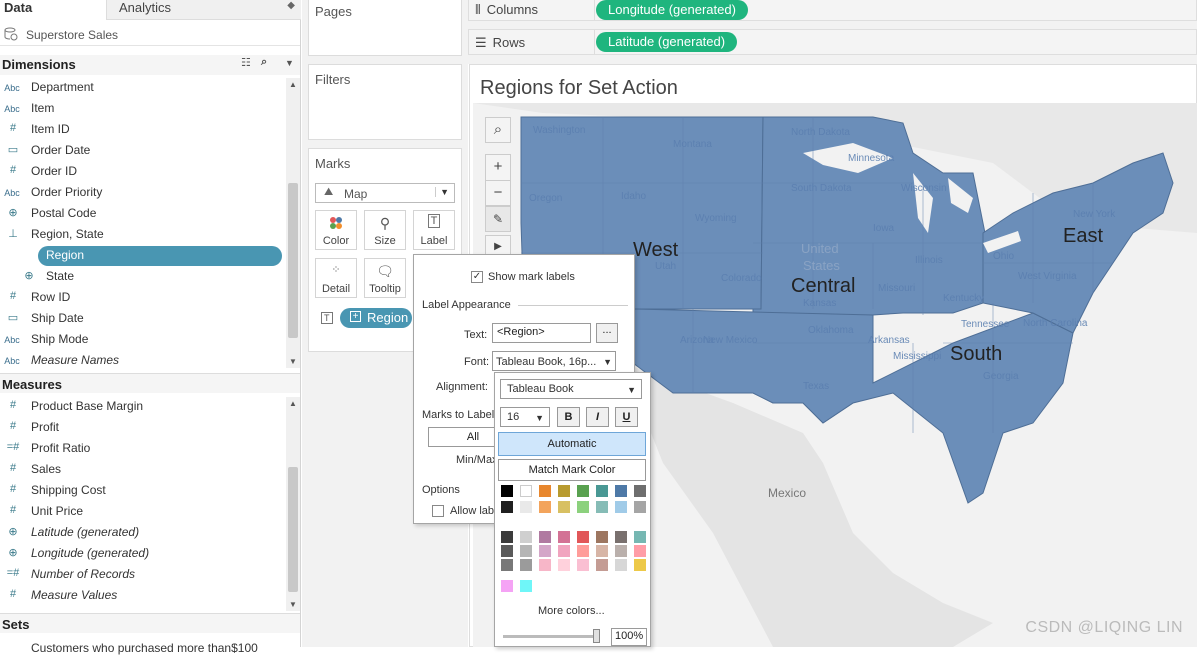 The width and height of the screenshot is (1197, 659). Describe the element at coordinates (142, 595) in the screenshot. I see `field-measure-values: # Measure Values` at that location.